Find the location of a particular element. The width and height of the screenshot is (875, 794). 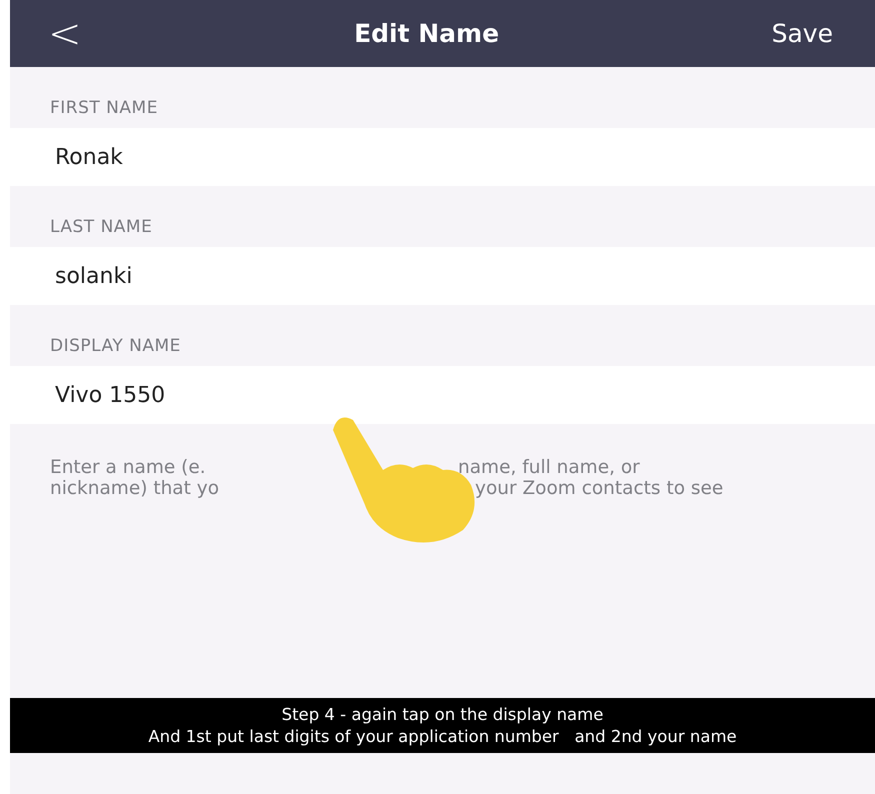

text-field: Ronak is located at coordinates (442, 157).